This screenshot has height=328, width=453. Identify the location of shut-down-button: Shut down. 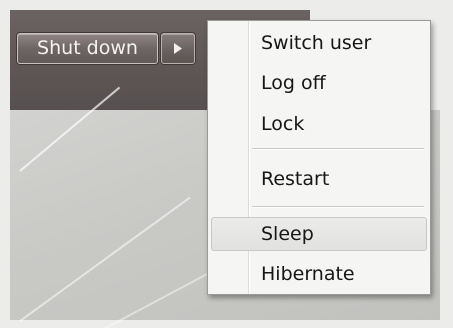
(87, 48).